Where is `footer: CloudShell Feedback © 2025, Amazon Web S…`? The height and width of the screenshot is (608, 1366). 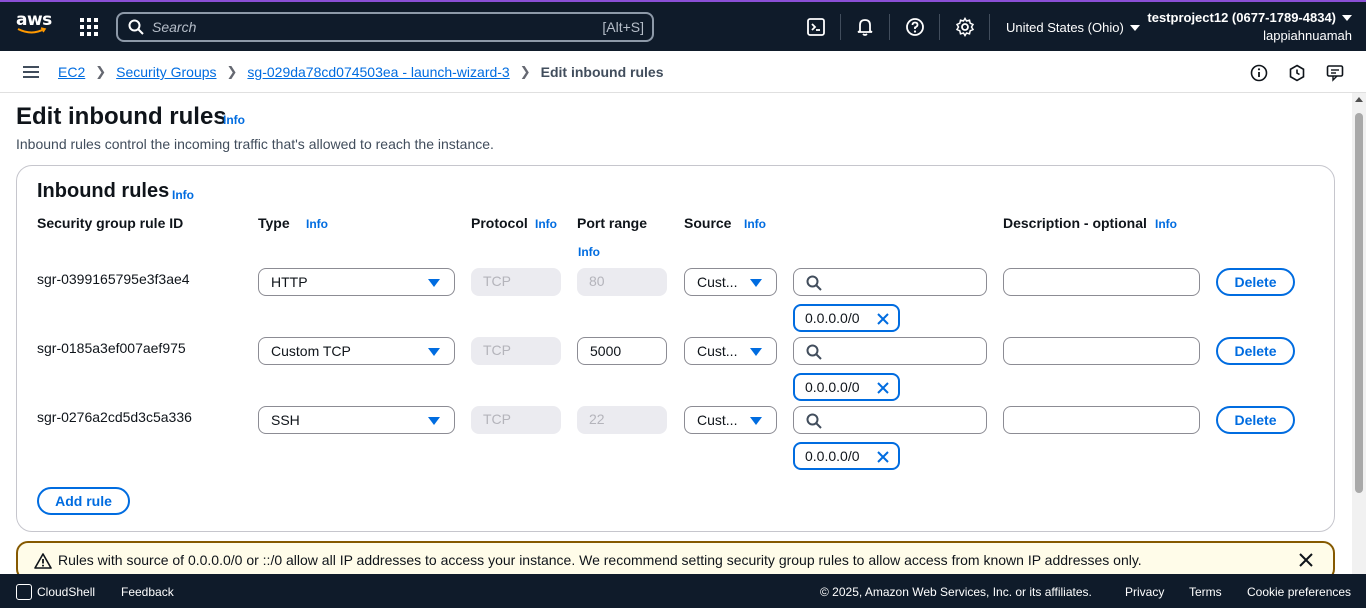
footer: CloudShell Feedback © 2025, Amazon Web S… is located at coordinates (683, 591).